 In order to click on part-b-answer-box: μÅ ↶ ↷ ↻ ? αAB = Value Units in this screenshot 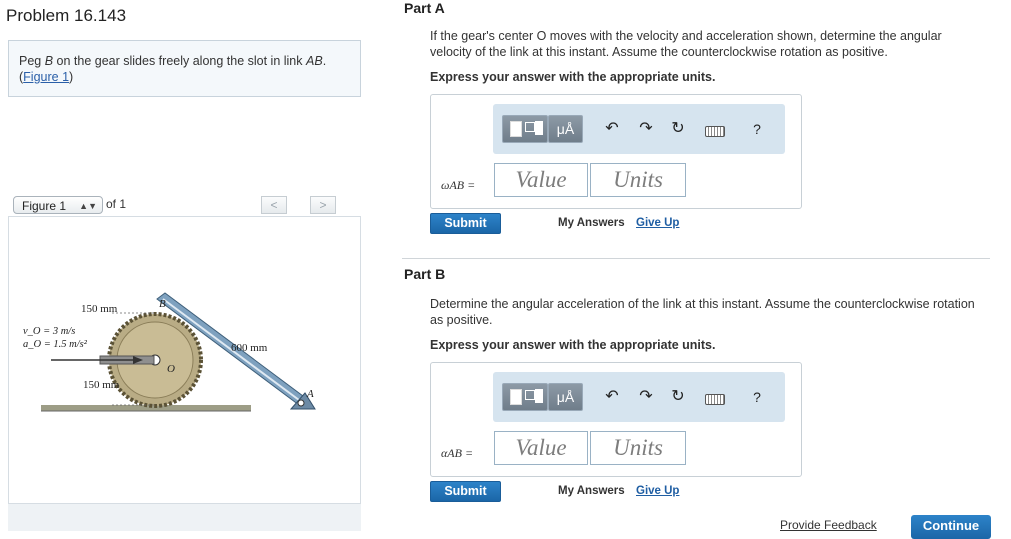, I will do `click(616, 419)`.